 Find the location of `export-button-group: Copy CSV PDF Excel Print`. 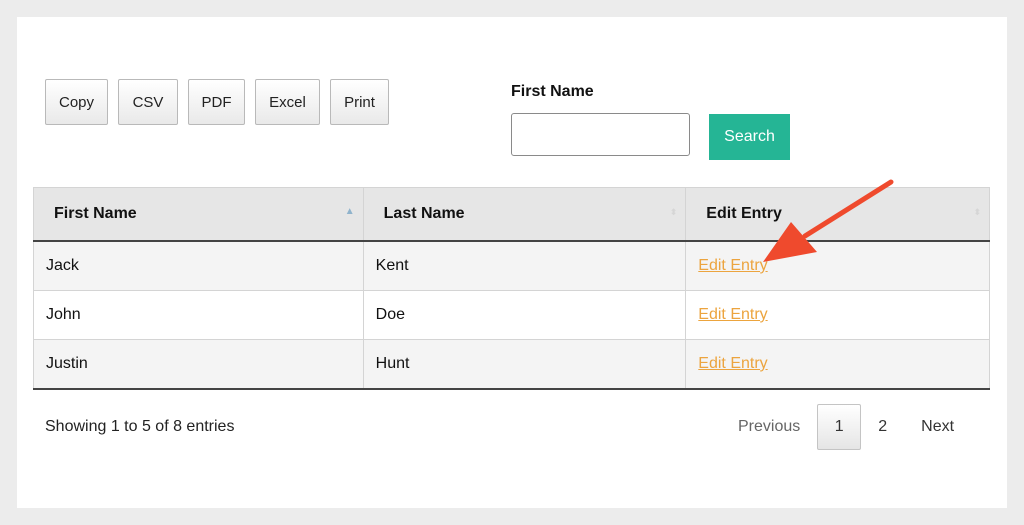

export-button-group: Copy CSV PDF Excel Print is located at coordinates (222, 102).